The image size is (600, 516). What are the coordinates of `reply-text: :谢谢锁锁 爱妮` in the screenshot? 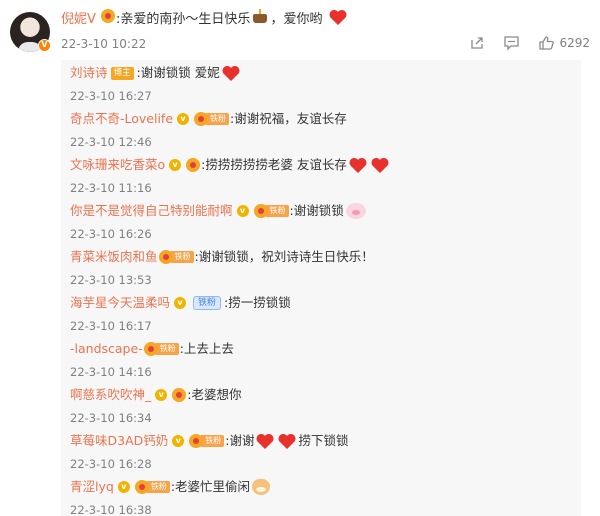 It's located at (178, 72).